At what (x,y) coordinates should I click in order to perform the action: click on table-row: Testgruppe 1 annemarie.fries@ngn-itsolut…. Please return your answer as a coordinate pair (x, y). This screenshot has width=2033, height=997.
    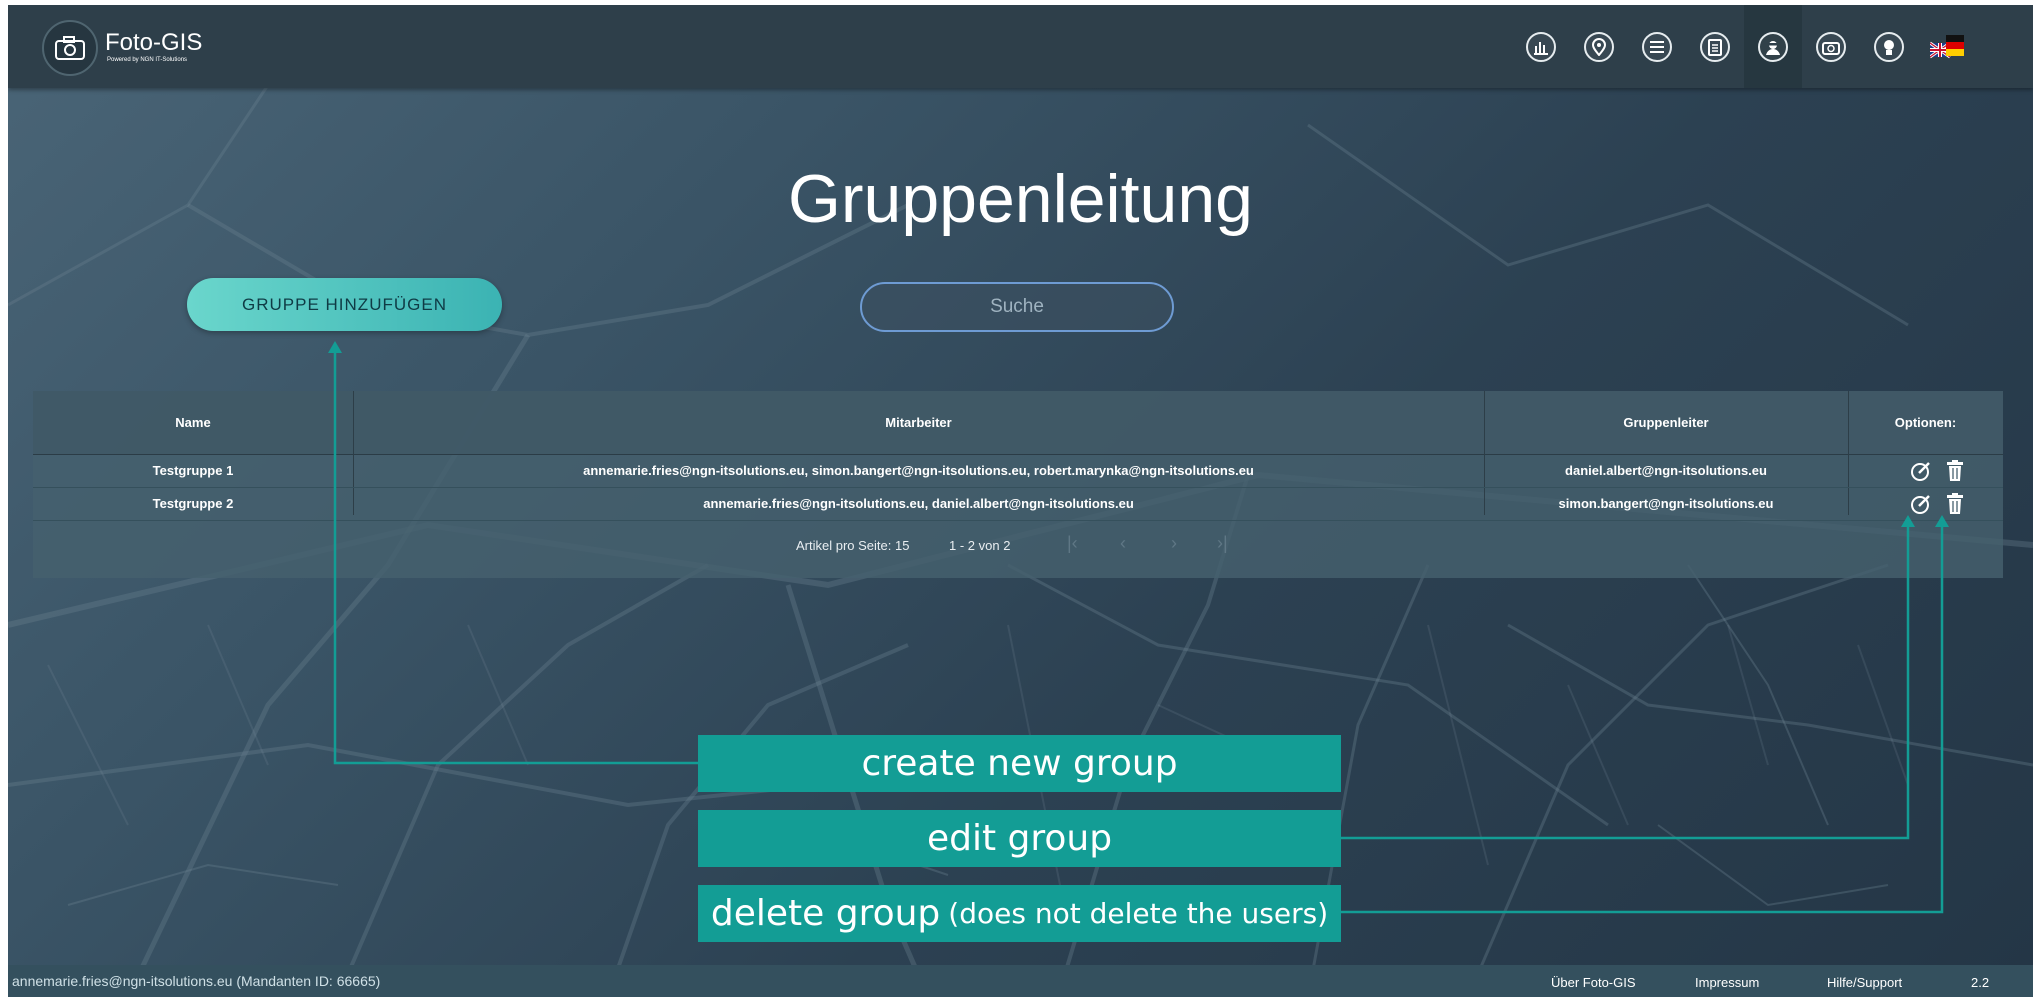
    Looking at the image, I should click on (1018, 471).